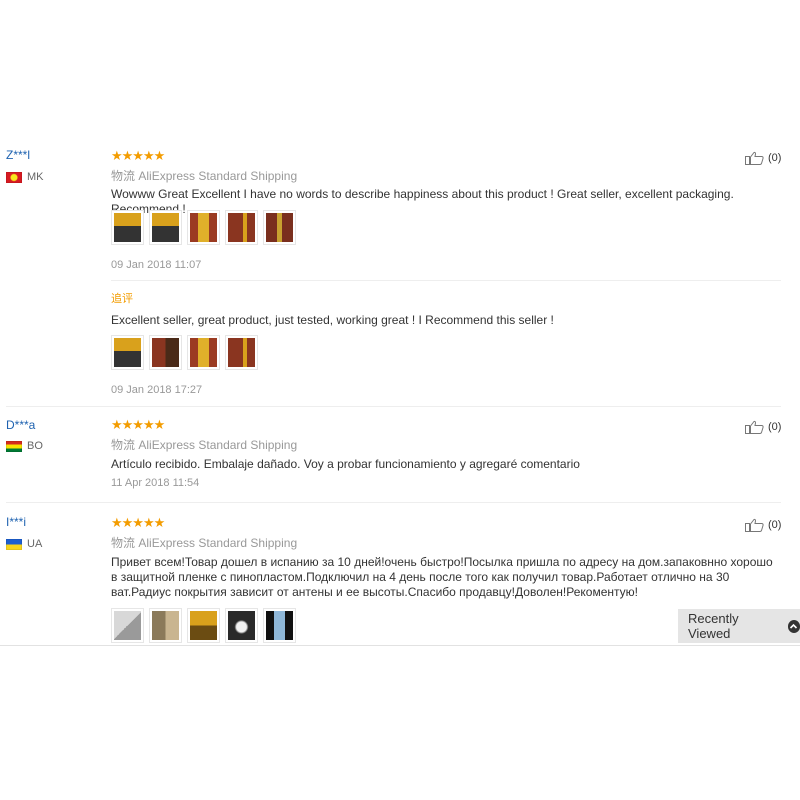 This screenshot has height=800, width=800. I want to click on reviewer-name: Z***l, so click(18, 155).